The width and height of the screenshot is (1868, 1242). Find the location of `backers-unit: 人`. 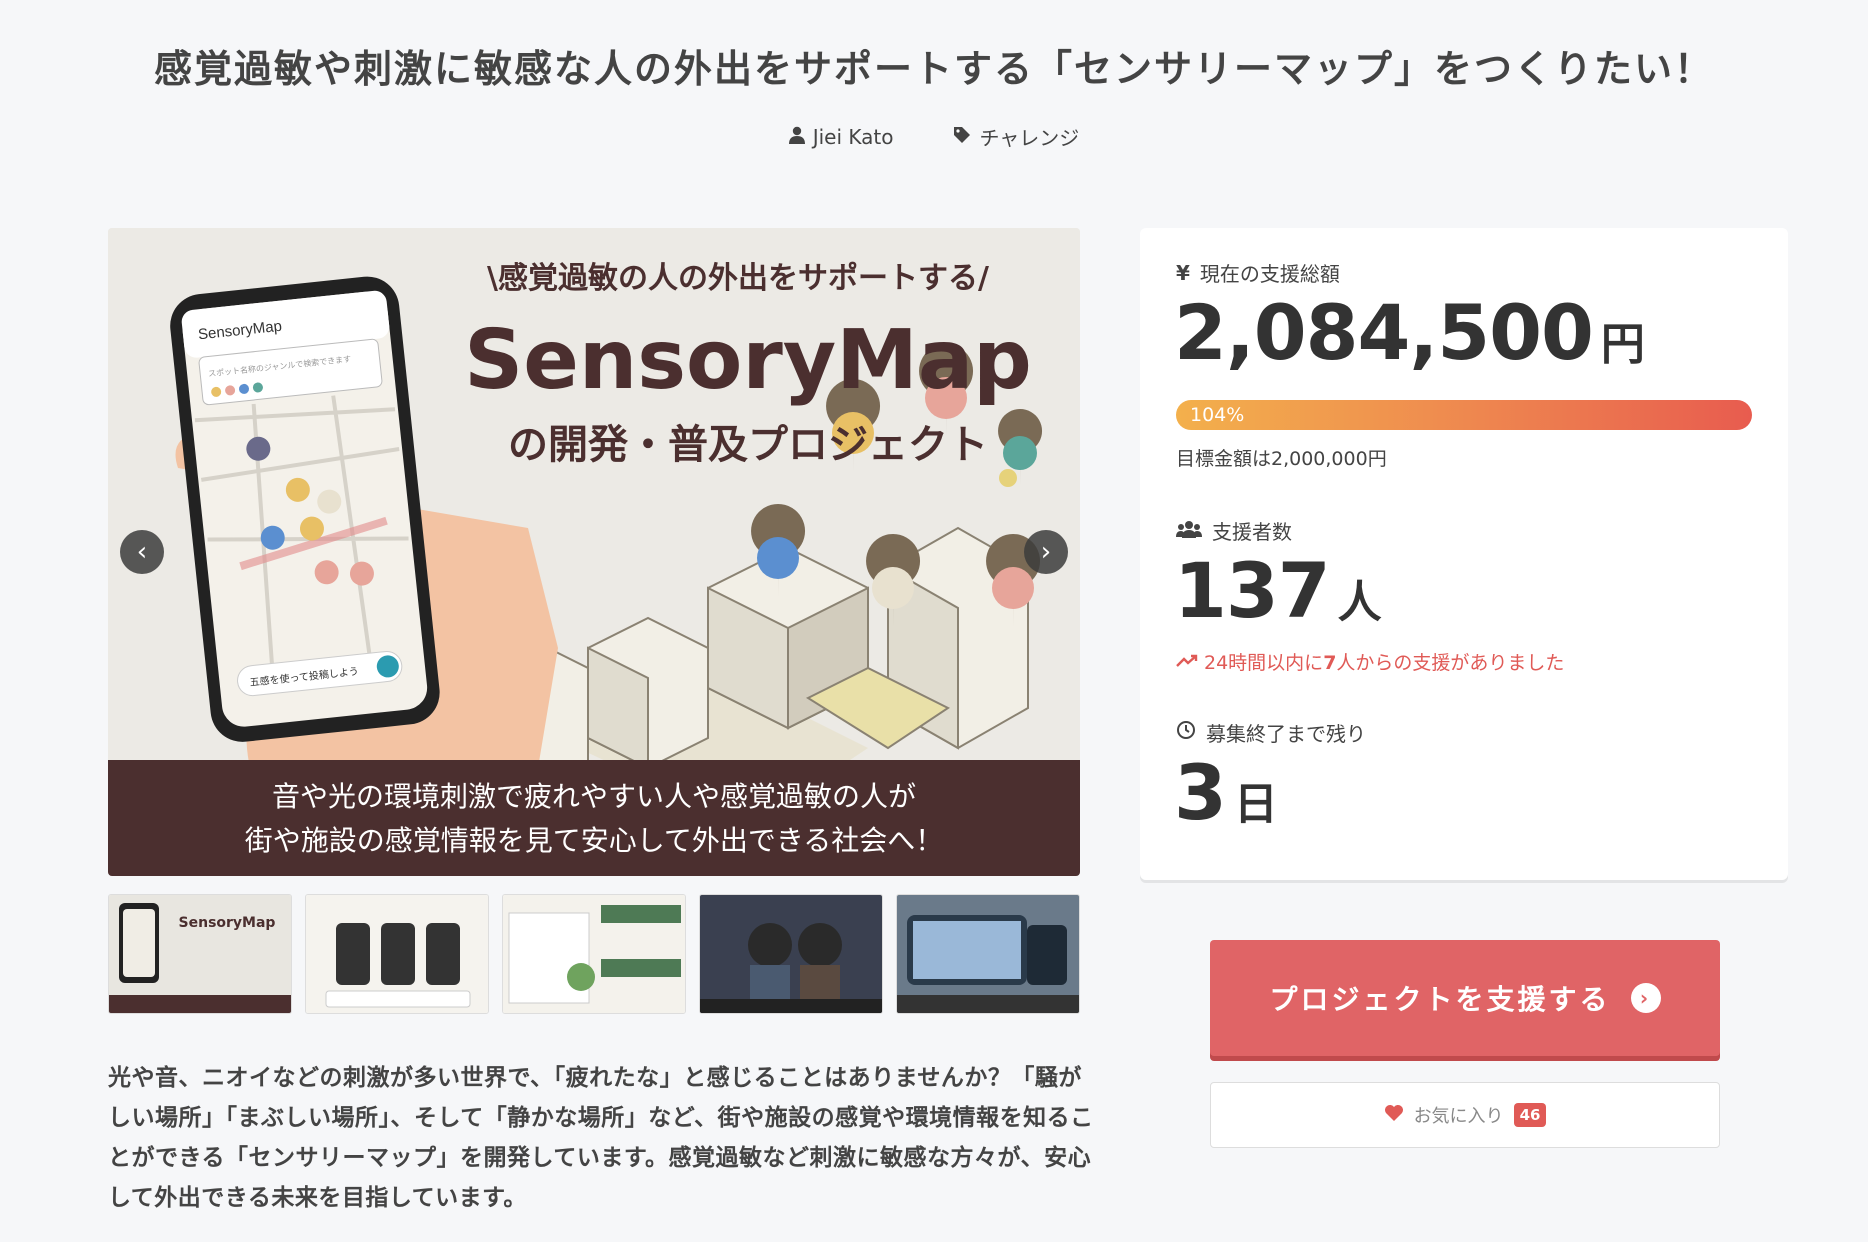

backers-unit: 人 is located at coordinates (1359, 602).